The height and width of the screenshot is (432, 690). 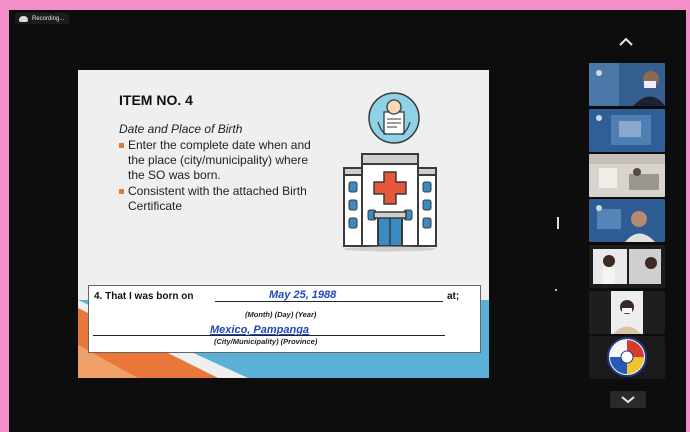 I want to click on form-underline, so click(x=329, y=301).